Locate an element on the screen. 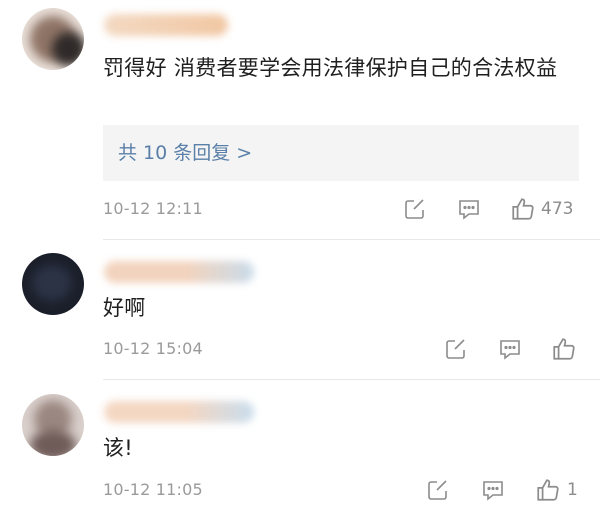 This screenshot has height=514, width=600. like-count: 1 is located at coordinates (572, 490).